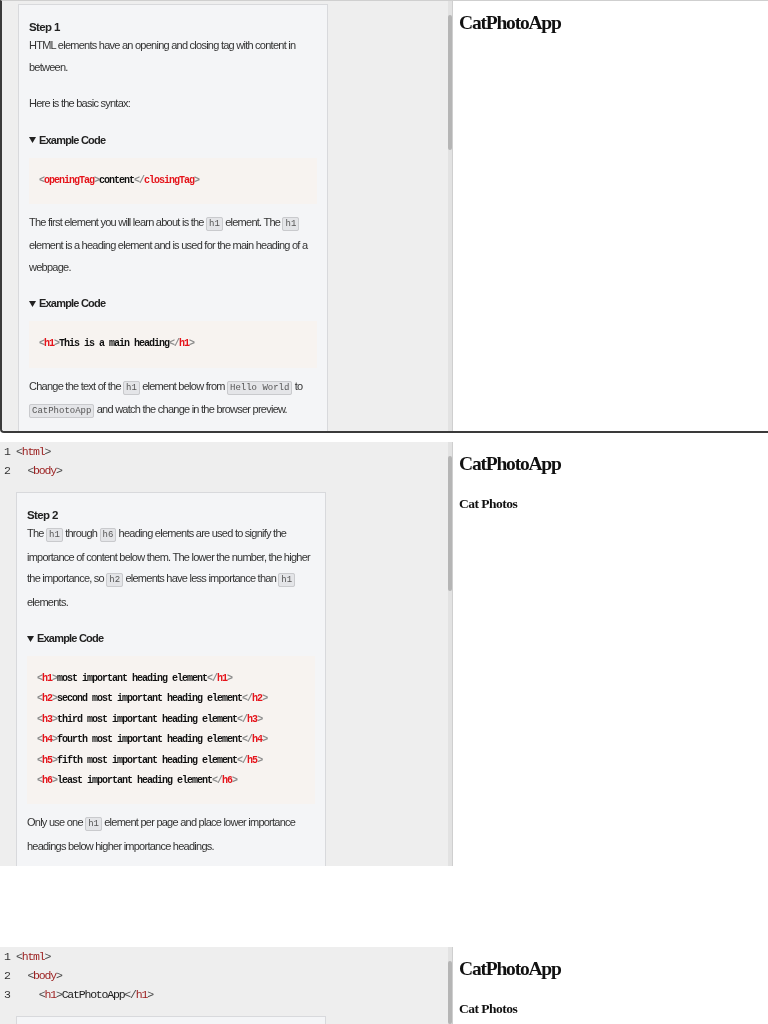 The width and height of the screenshot is (768, 1024). Describe the element at coordinates (150, 719) in the screenshot. I see `code-line: <h3>third most important heading element</h3>` at that location.